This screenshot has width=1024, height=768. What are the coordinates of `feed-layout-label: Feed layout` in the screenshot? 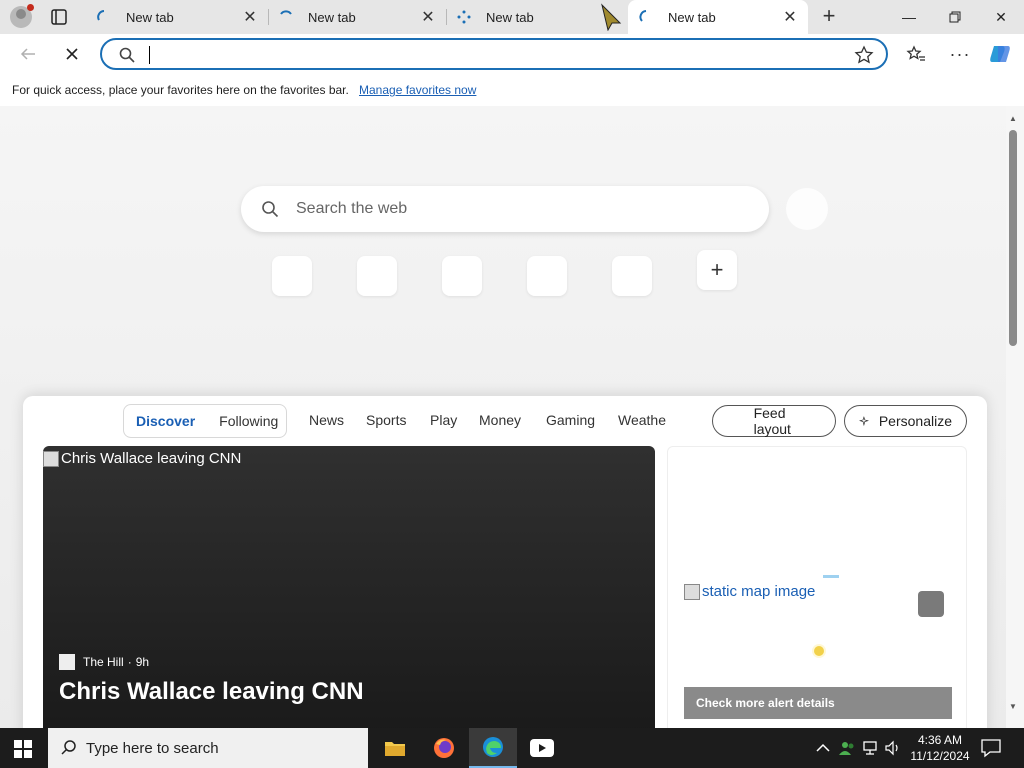 It's located at (772, 421).